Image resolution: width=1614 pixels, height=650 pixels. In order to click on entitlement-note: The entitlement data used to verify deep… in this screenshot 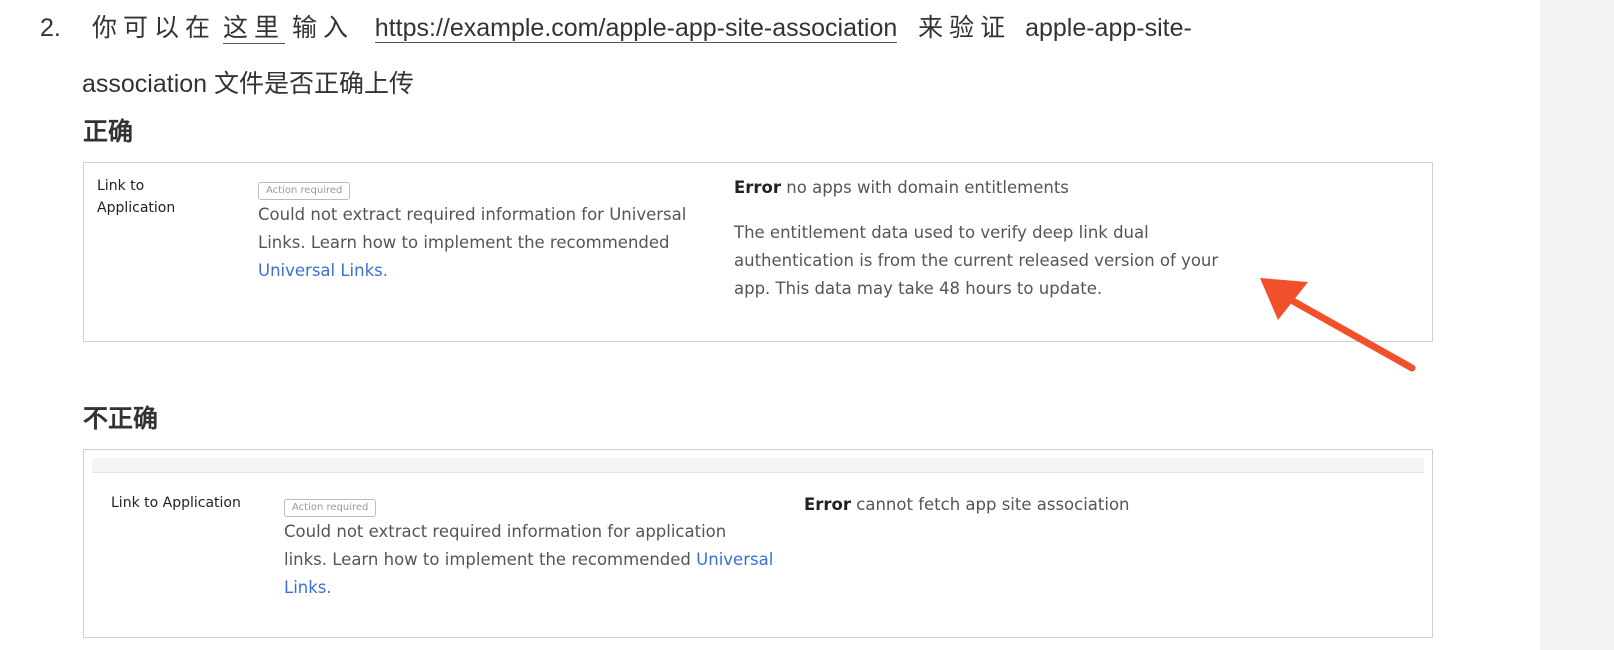, I will do `click(976, 260)`.